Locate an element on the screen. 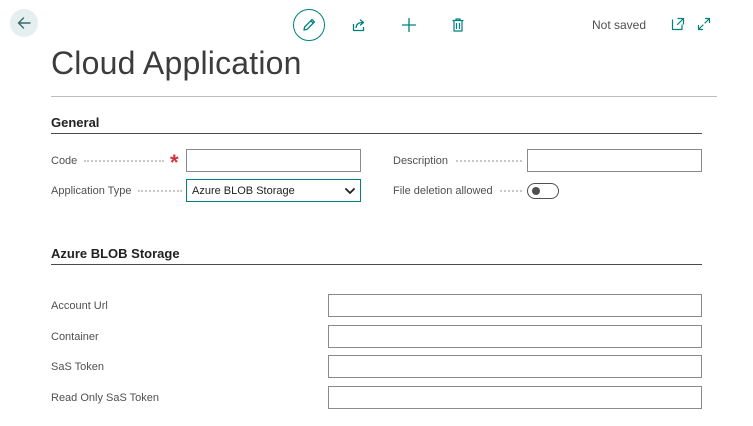  edit-button is located at coordinates (309, 25).